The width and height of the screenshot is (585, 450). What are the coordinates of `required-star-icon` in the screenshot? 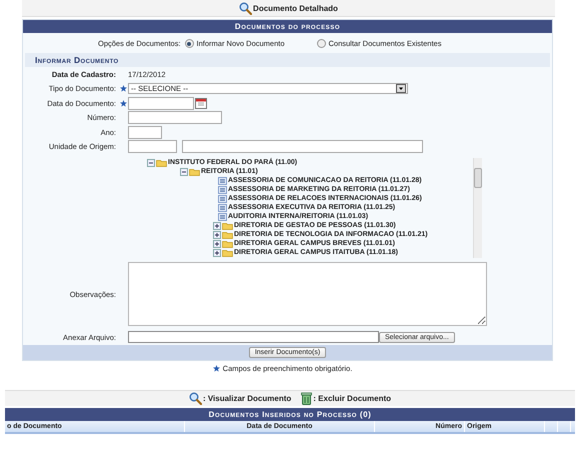 It's located at (216, 368).